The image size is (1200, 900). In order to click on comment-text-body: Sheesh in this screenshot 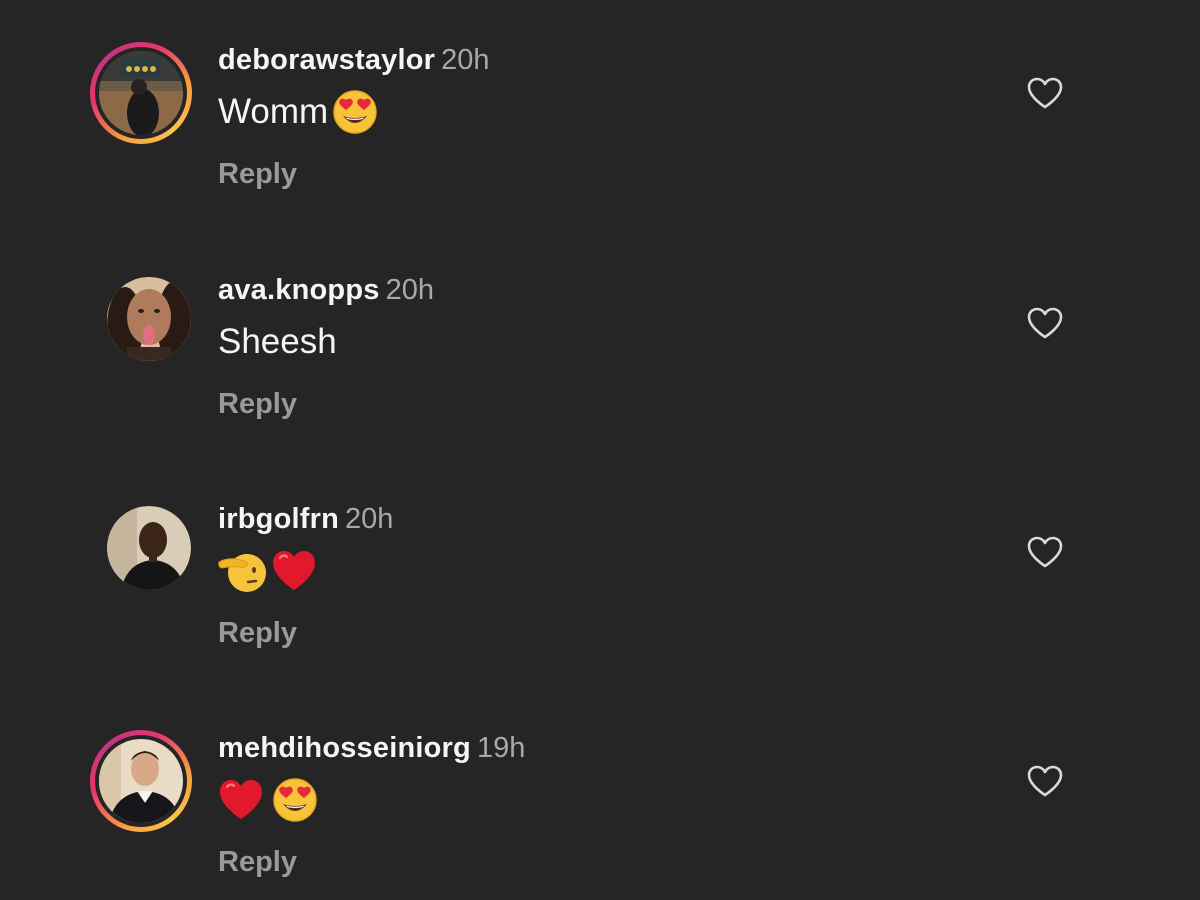, I will do `click(277, 341)`.